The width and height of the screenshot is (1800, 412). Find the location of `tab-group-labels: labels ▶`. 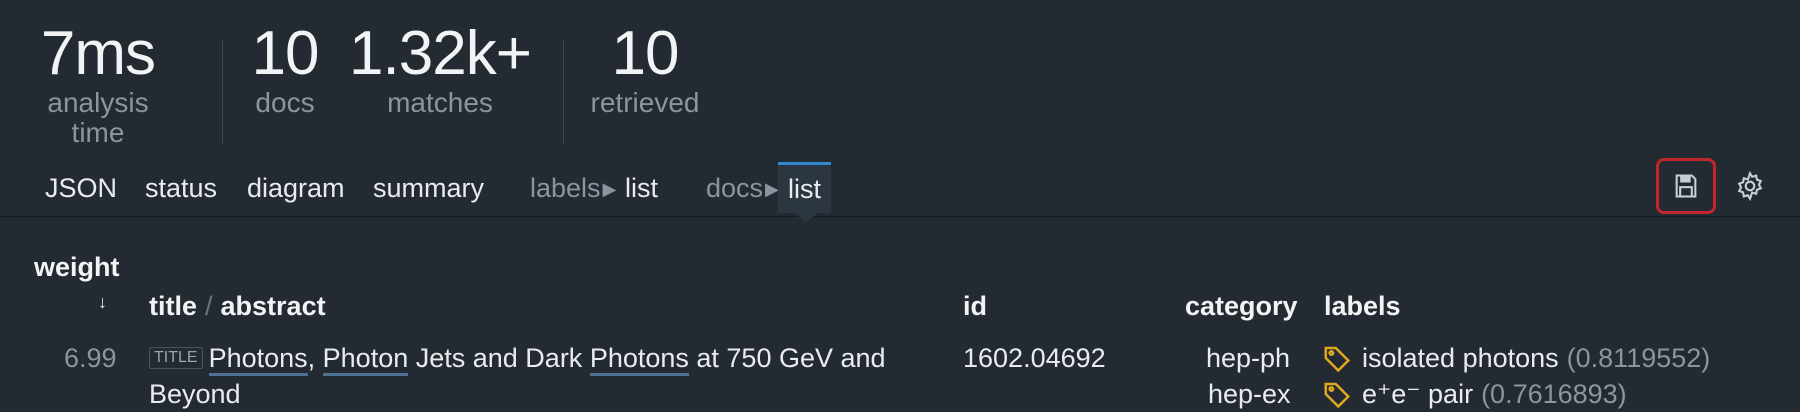

tab-group-labels: labels ▶ is located at coordinates (574, 189).